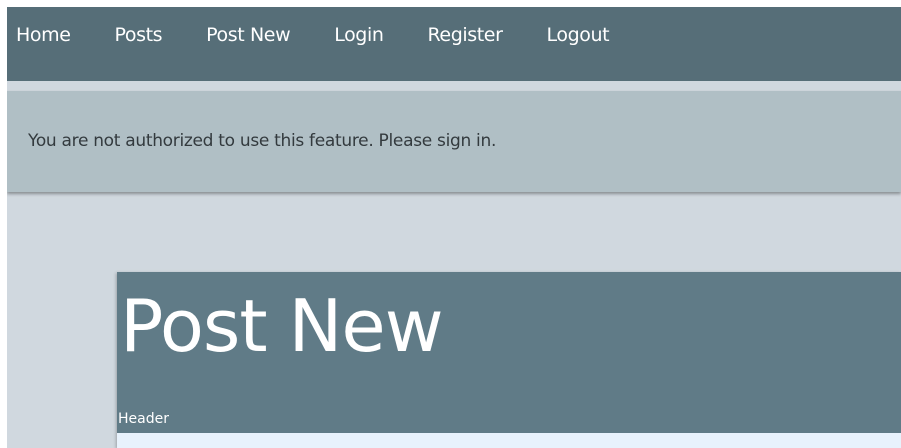  What do you see at coordinates (139, 35) in the screenshot?
I see `nav-link-posts: Posts` at bounding box center [139, 35].